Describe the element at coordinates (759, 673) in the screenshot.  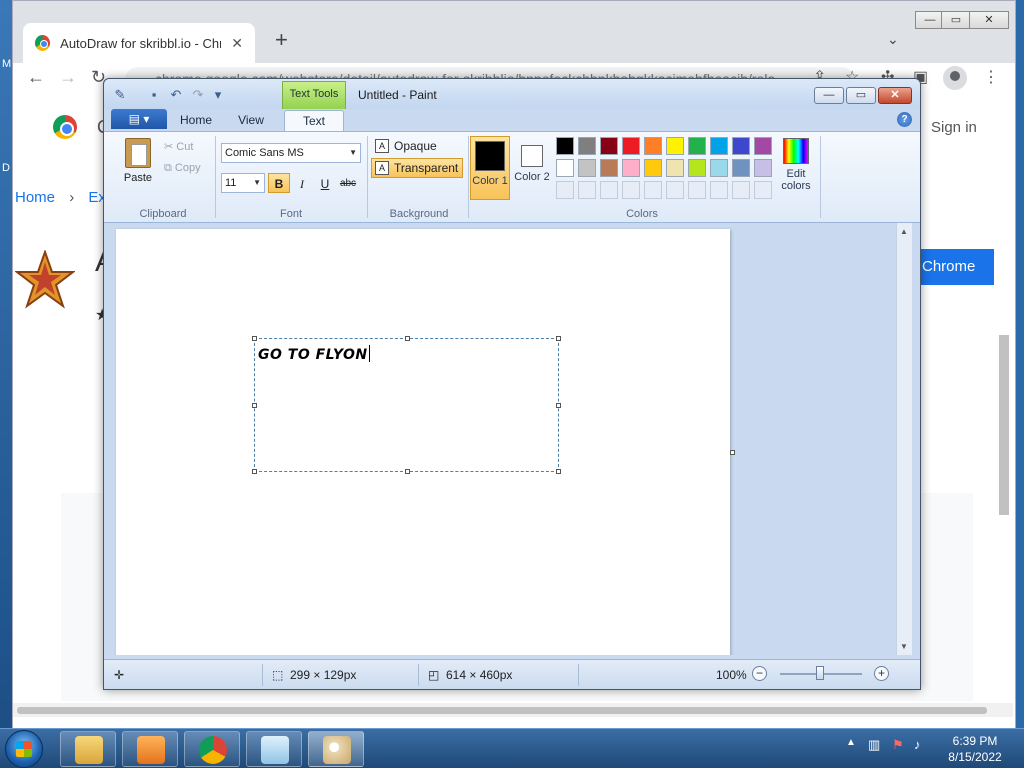
I see `zoom-out-button: −` at that location.